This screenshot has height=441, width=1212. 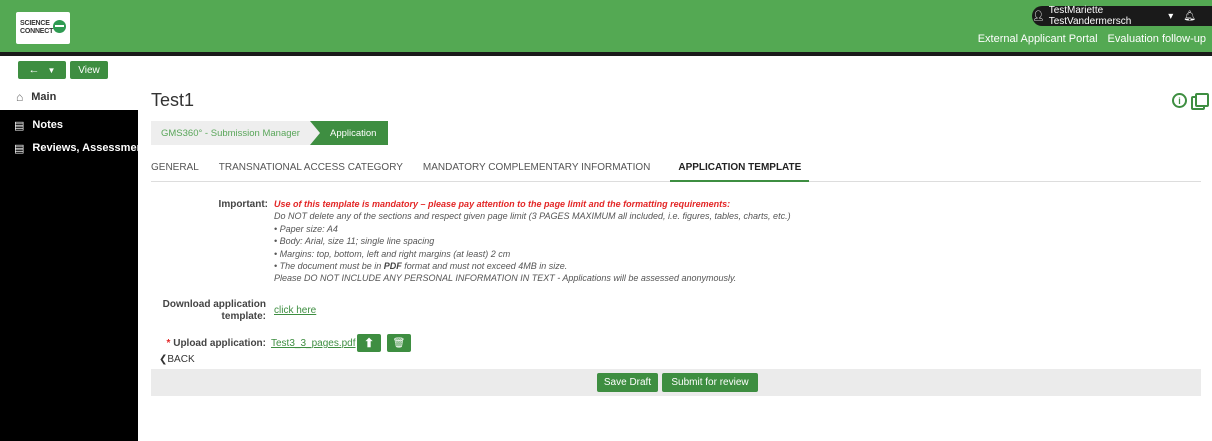 What do you see at coordinates (316, 169) in the screenshot?
I see `tab-transnational-access-category: TRANSNATIONAL ACCESS CATEGORY` at bounding box center [316, 169].